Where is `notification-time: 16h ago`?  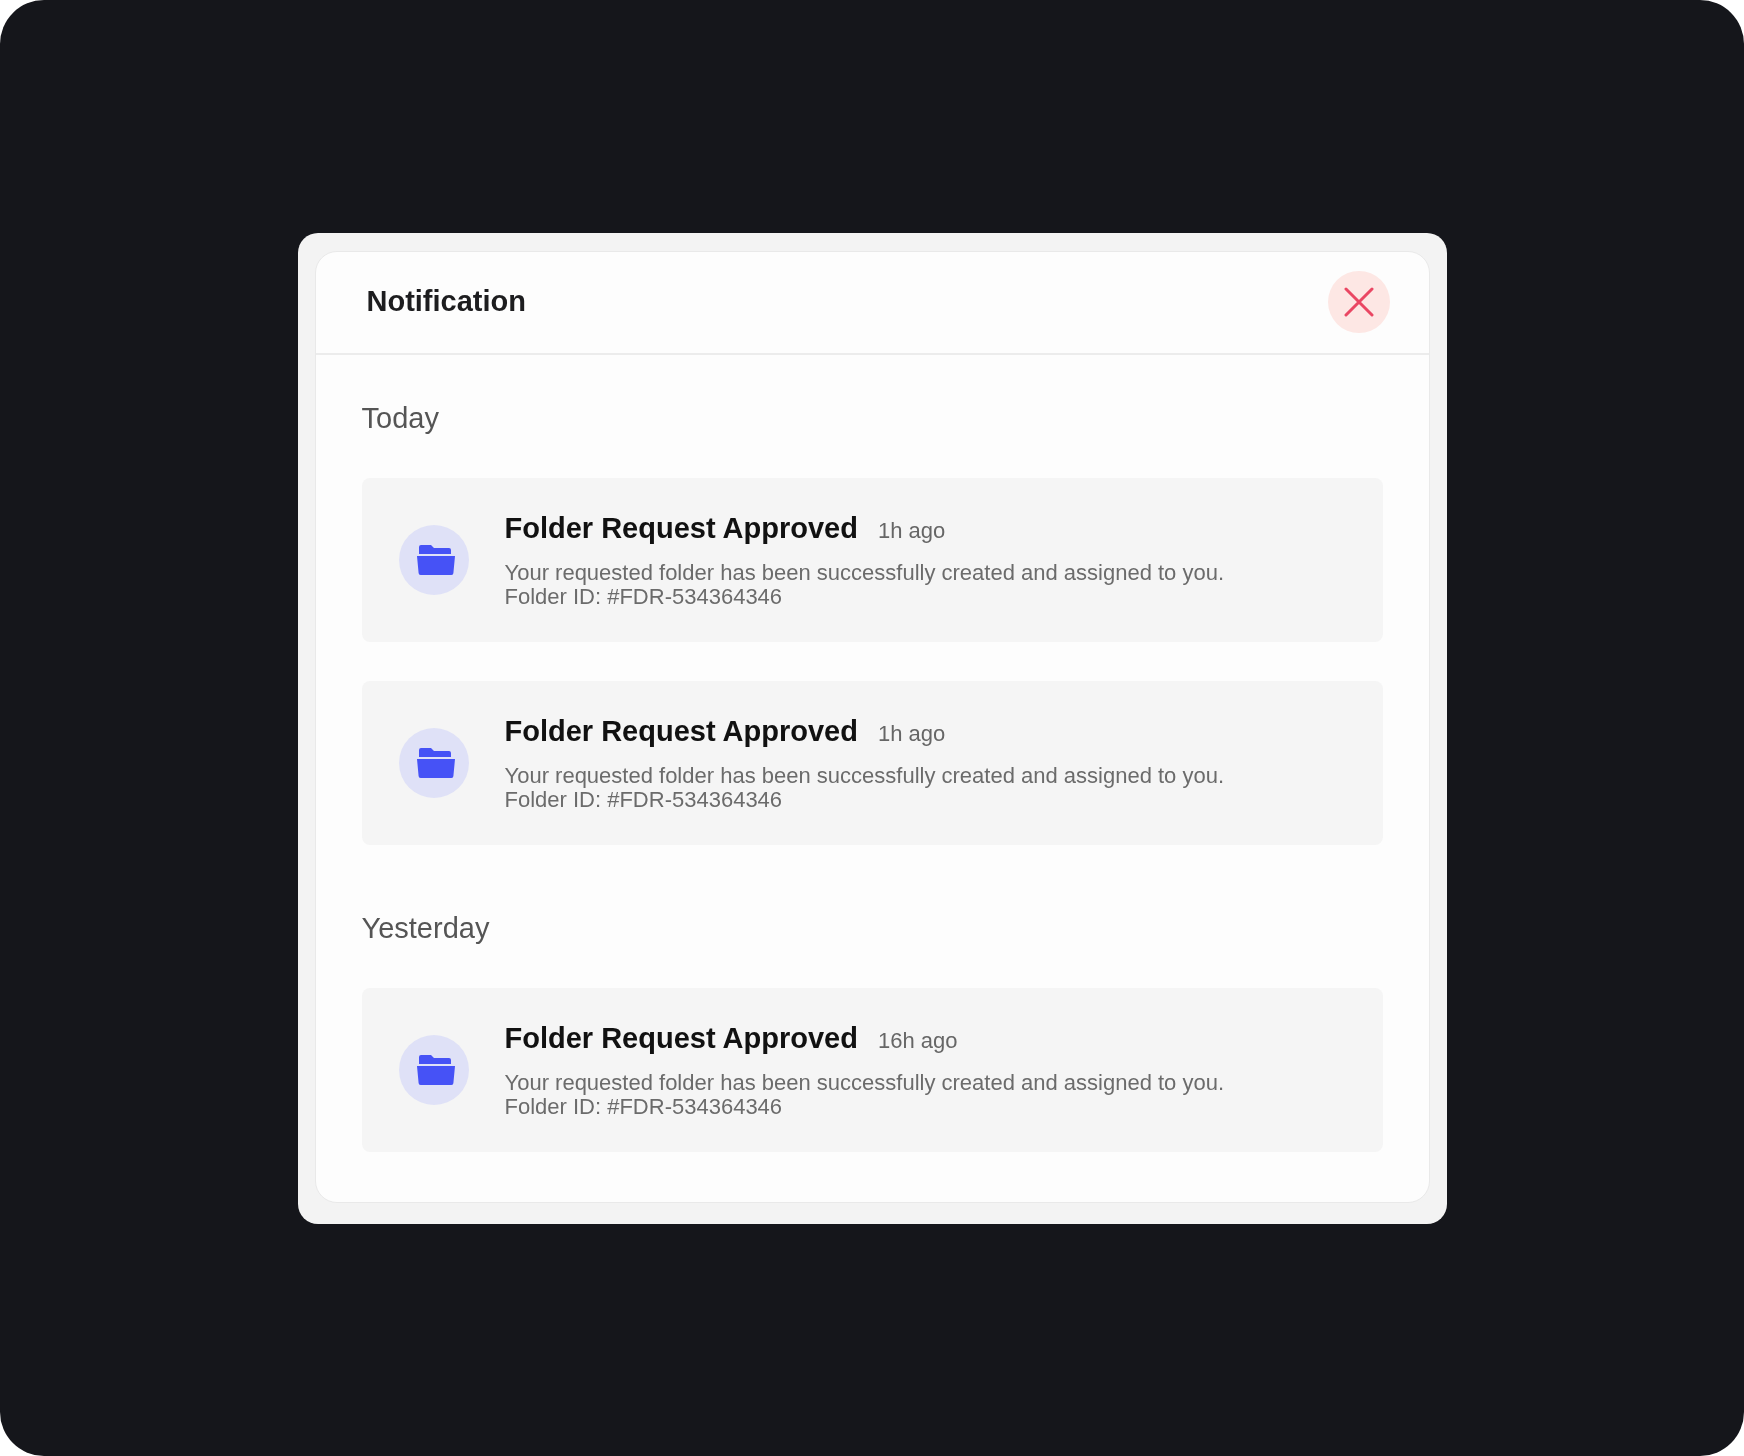 notification-time: 16h ago is located at coordinates (917, 1040).